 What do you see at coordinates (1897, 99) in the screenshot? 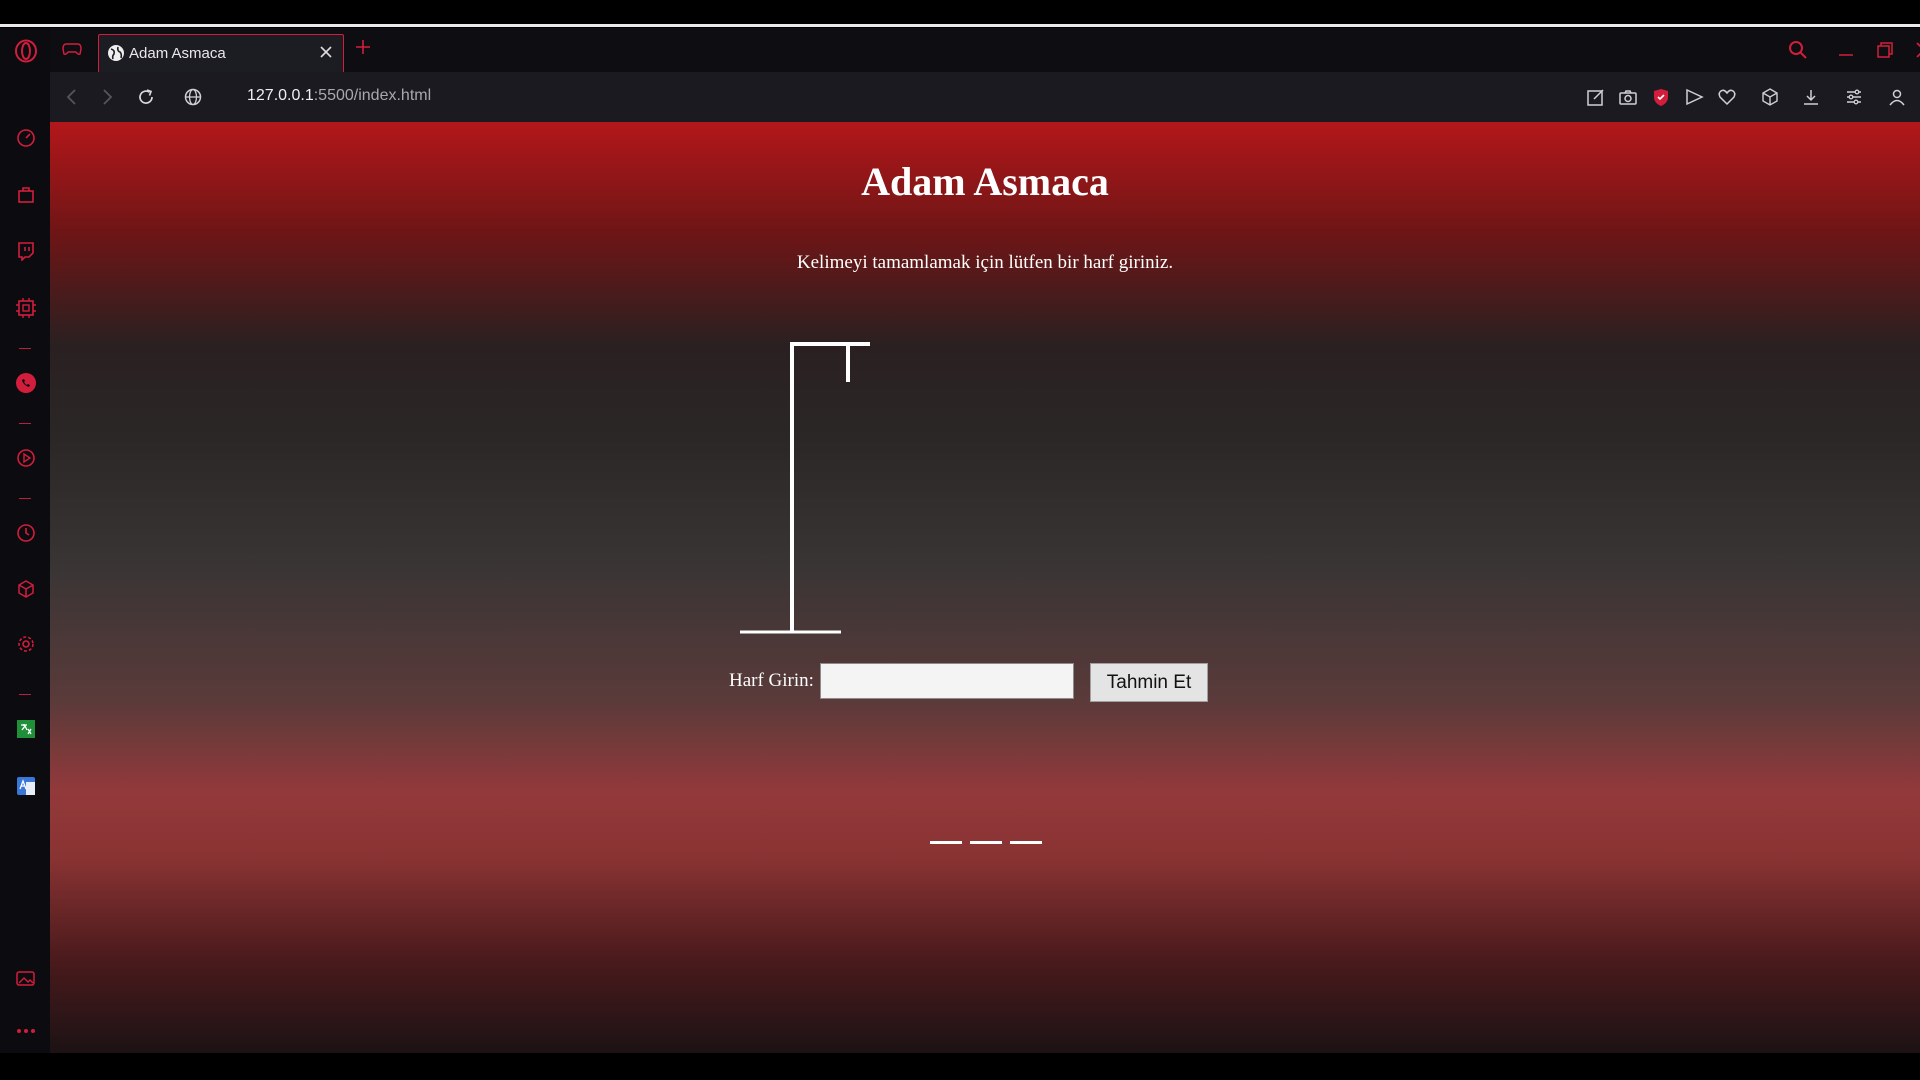
I see `profile-icon` at bounding box center [1897, 99].